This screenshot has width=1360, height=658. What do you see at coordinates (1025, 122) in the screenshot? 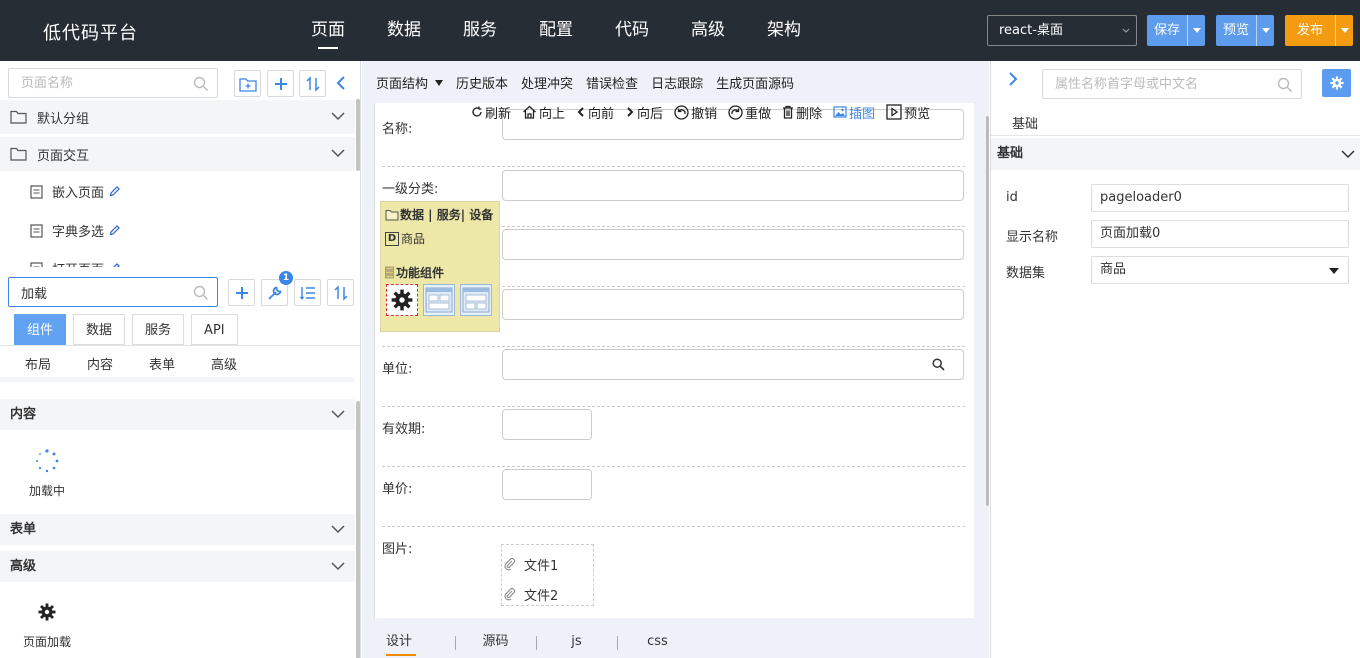
I see `tab-basic: 基础` at bounding box center [1025, 122].